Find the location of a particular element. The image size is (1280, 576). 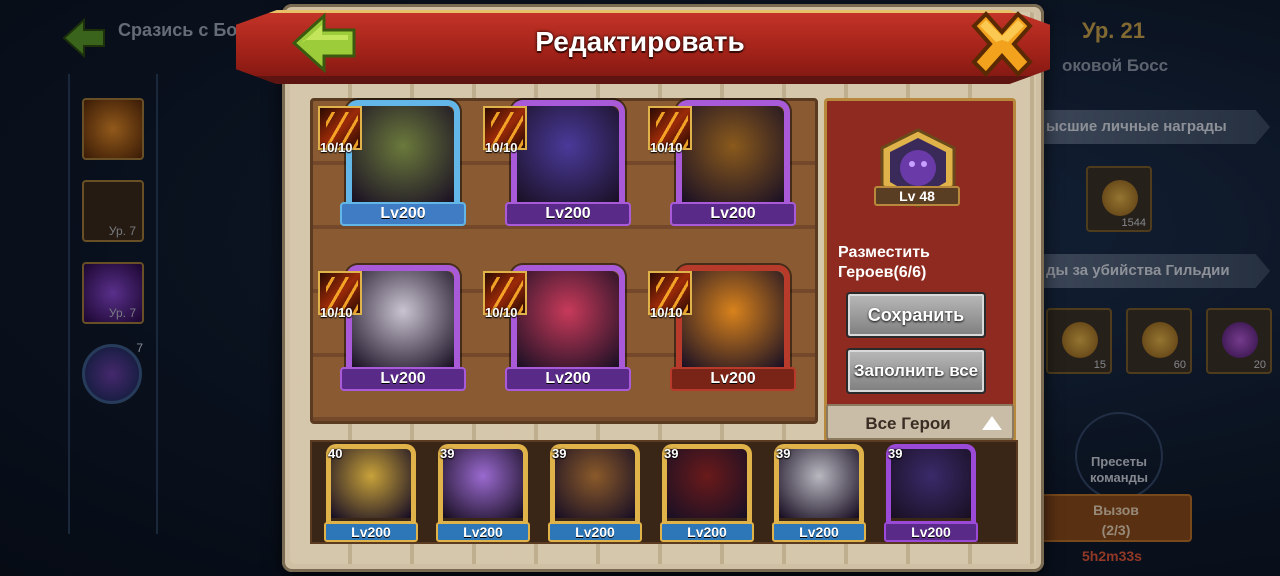

back-arrow-icon is located at coordinates (323, 43).